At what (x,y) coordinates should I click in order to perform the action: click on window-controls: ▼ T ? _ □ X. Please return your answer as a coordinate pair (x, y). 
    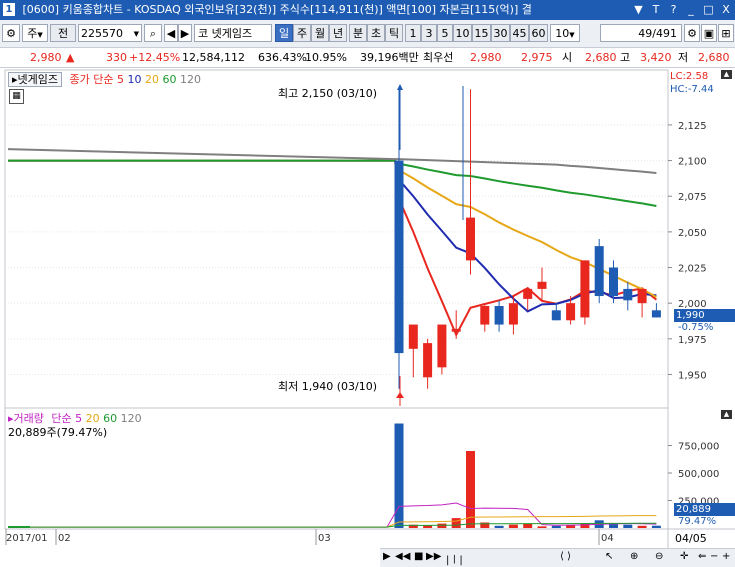
    Looking at the image, I should click on (683, 10).